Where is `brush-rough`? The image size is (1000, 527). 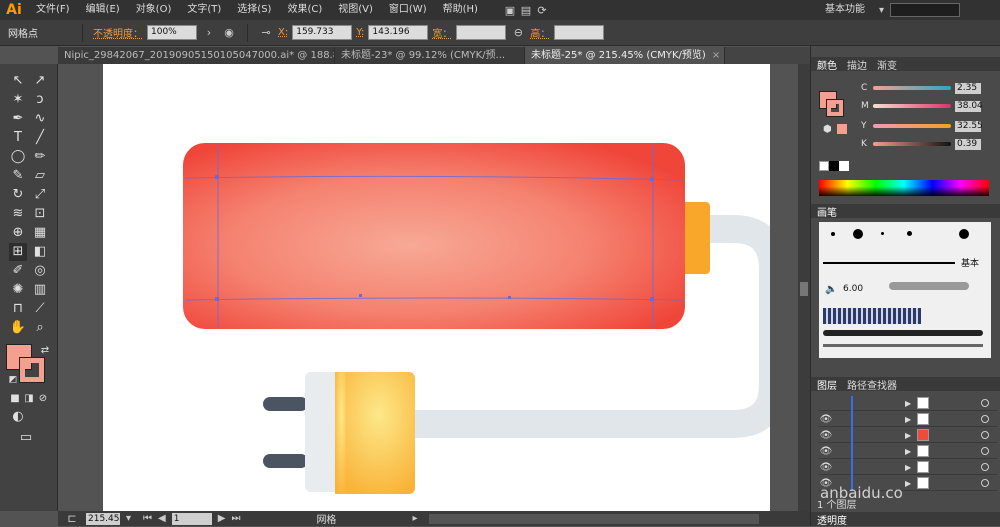
brush-rough is located at coordinates (903, 345).